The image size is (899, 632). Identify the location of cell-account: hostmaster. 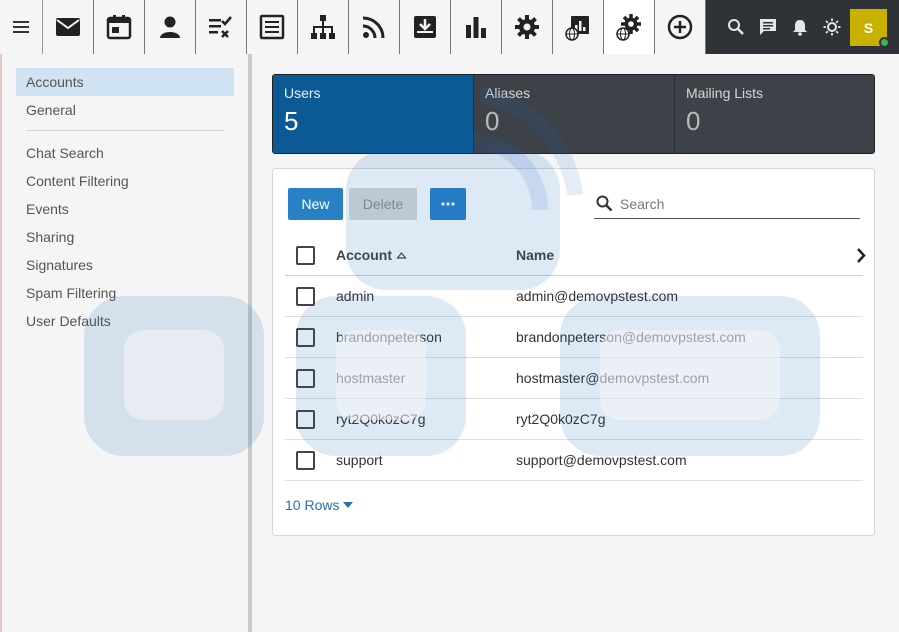
(371, 378).